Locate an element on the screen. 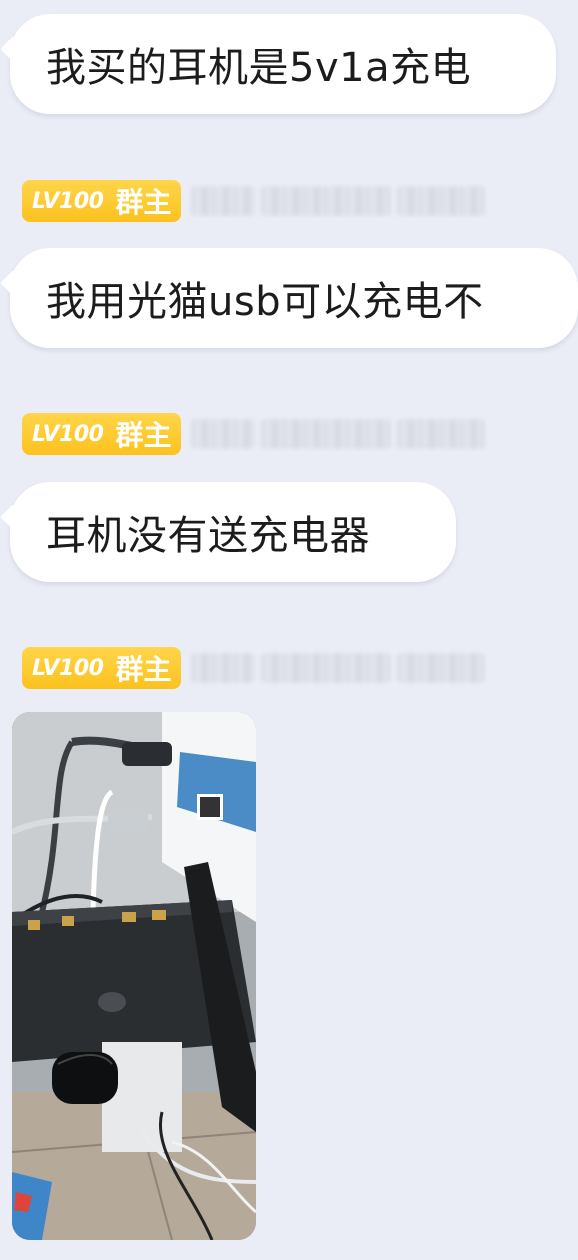 Image resolution: width=578 pixels, height=1260 pixels. message-text: 我买的耳机是5v1a充电 is located at coordinates (259, 68).